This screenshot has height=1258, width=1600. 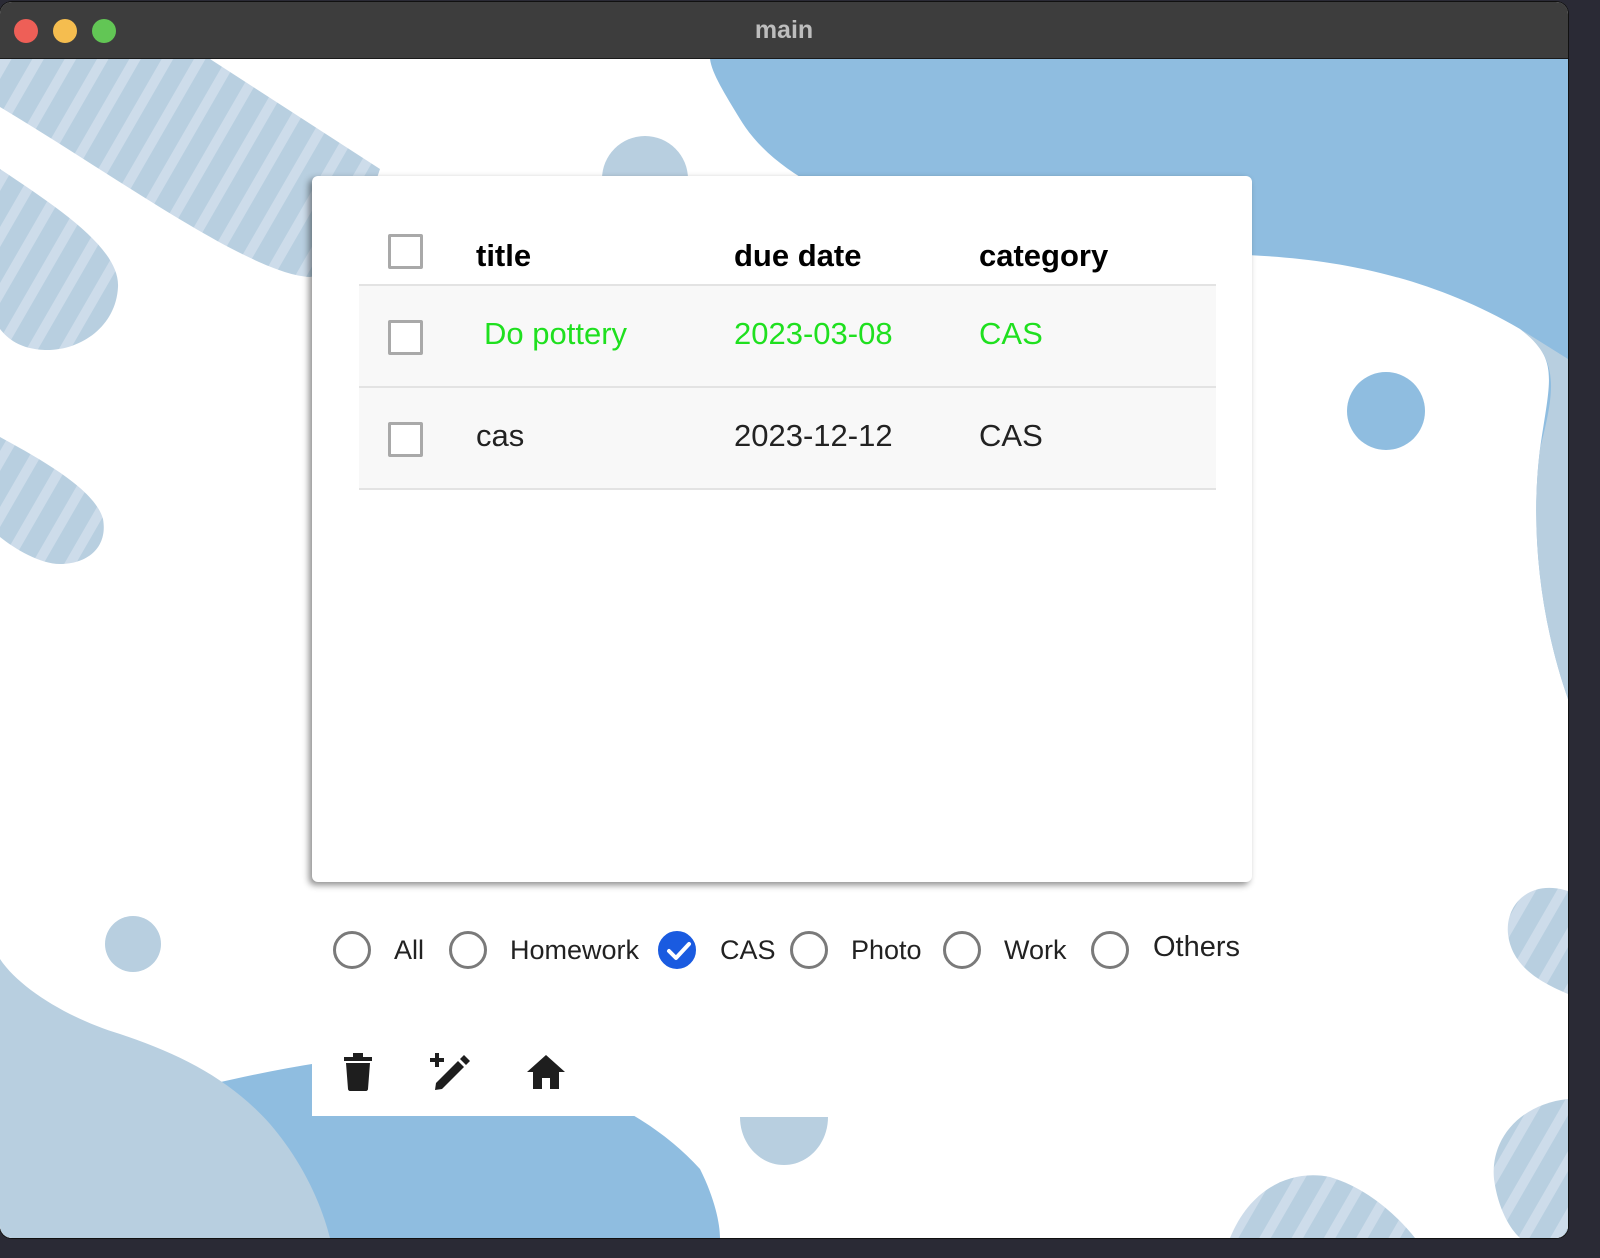 What do you see at coordinates (352, 950) in the screenshot?
I see `filter-radio-all` at bounding box center [352, 950].